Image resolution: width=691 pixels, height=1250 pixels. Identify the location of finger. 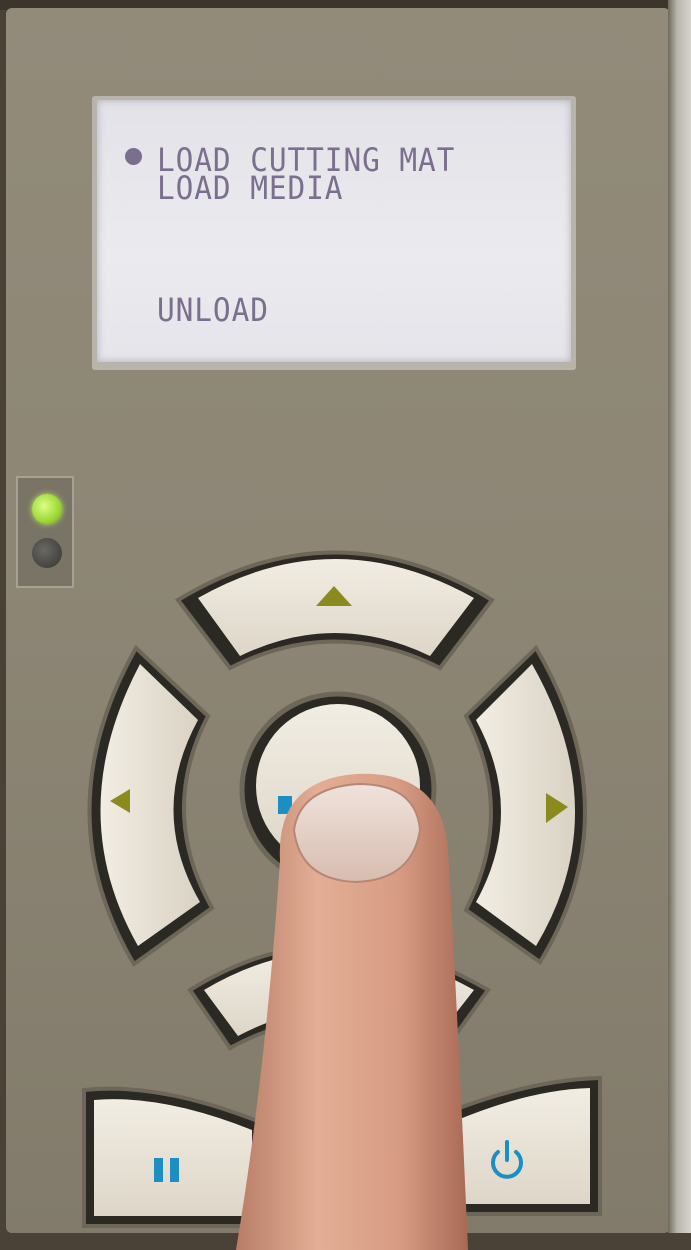
(352, 1011).